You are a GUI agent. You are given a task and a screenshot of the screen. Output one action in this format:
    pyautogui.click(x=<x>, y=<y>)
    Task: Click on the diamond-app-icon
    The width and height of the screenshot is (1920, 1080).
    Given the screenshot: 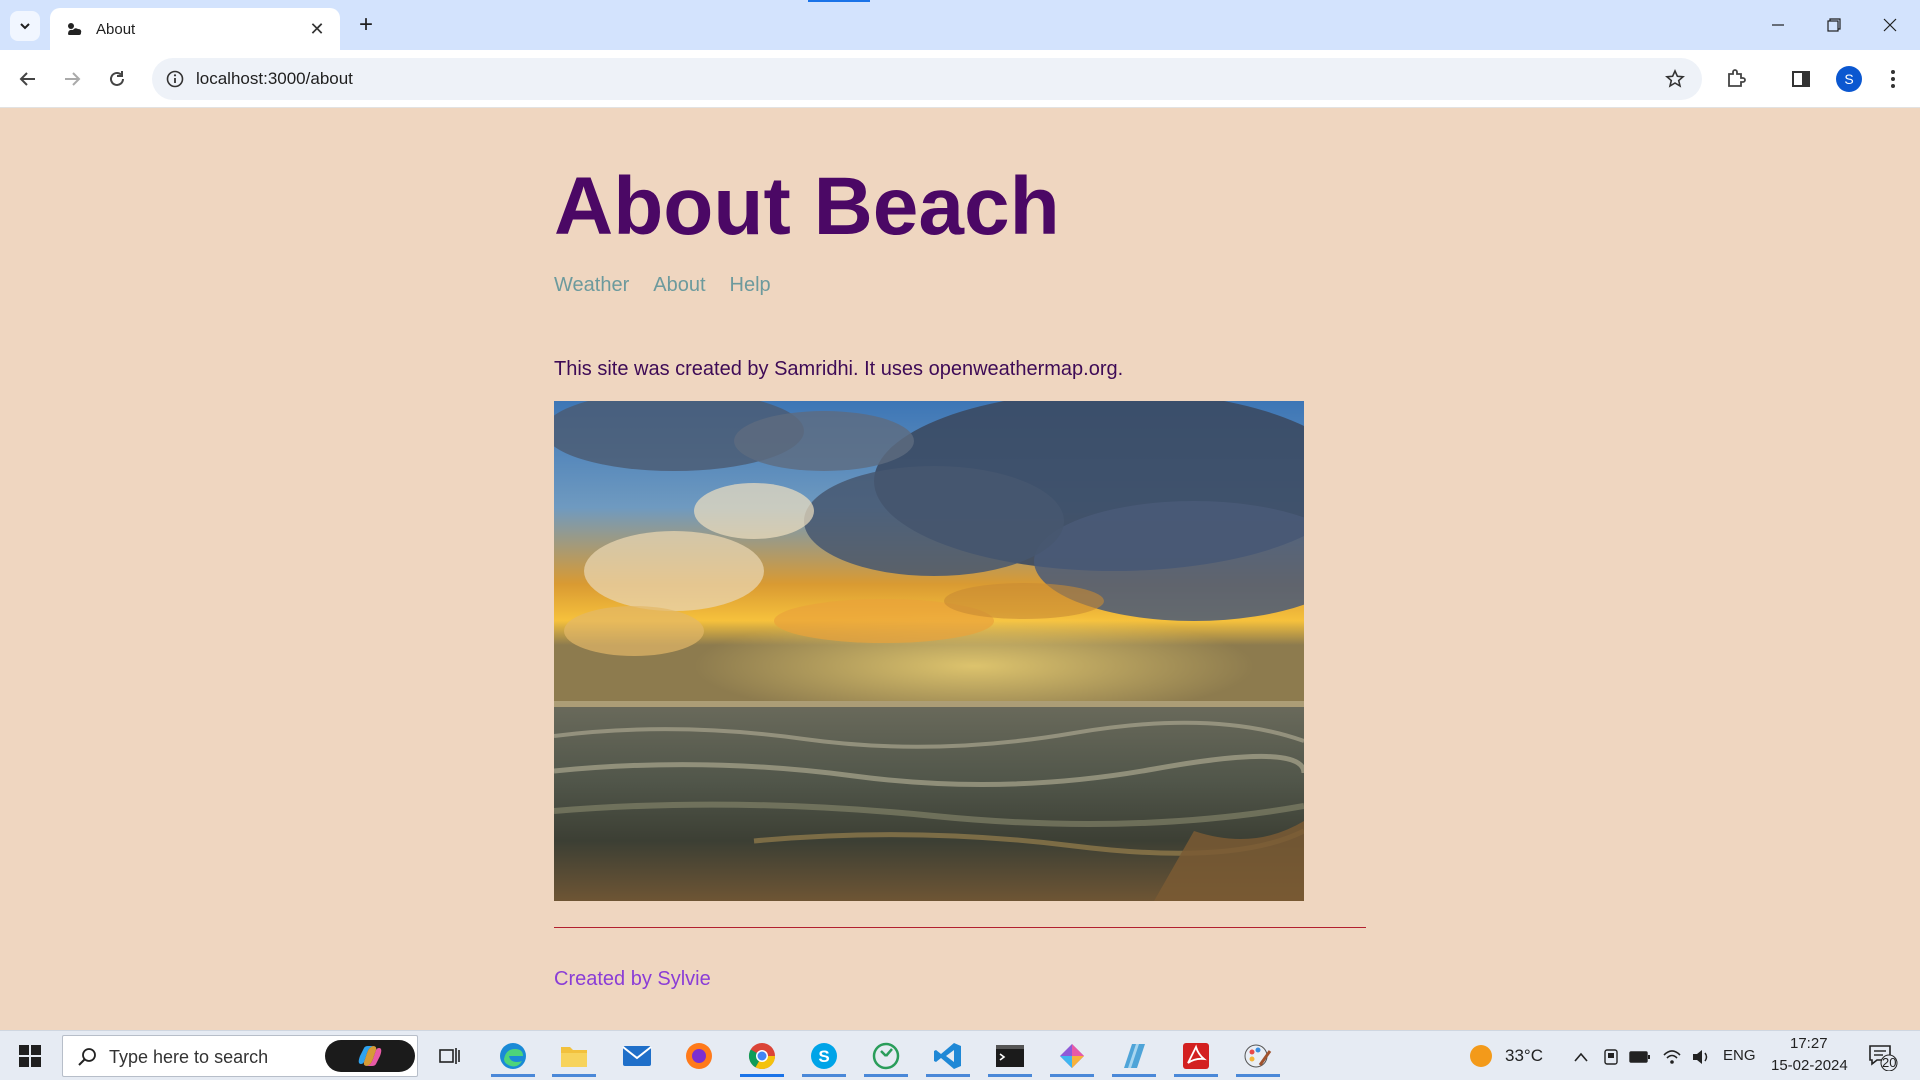 What is the action you would take?
    pyautogui.click(x=1072, y=1056)
    